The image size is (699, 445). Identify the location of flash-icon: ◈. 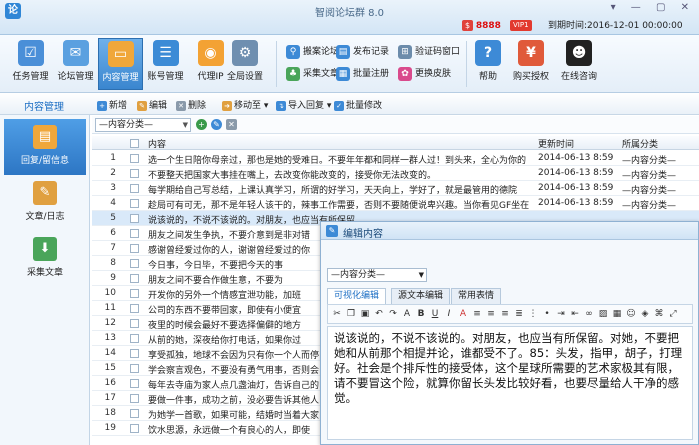
(645, 314).